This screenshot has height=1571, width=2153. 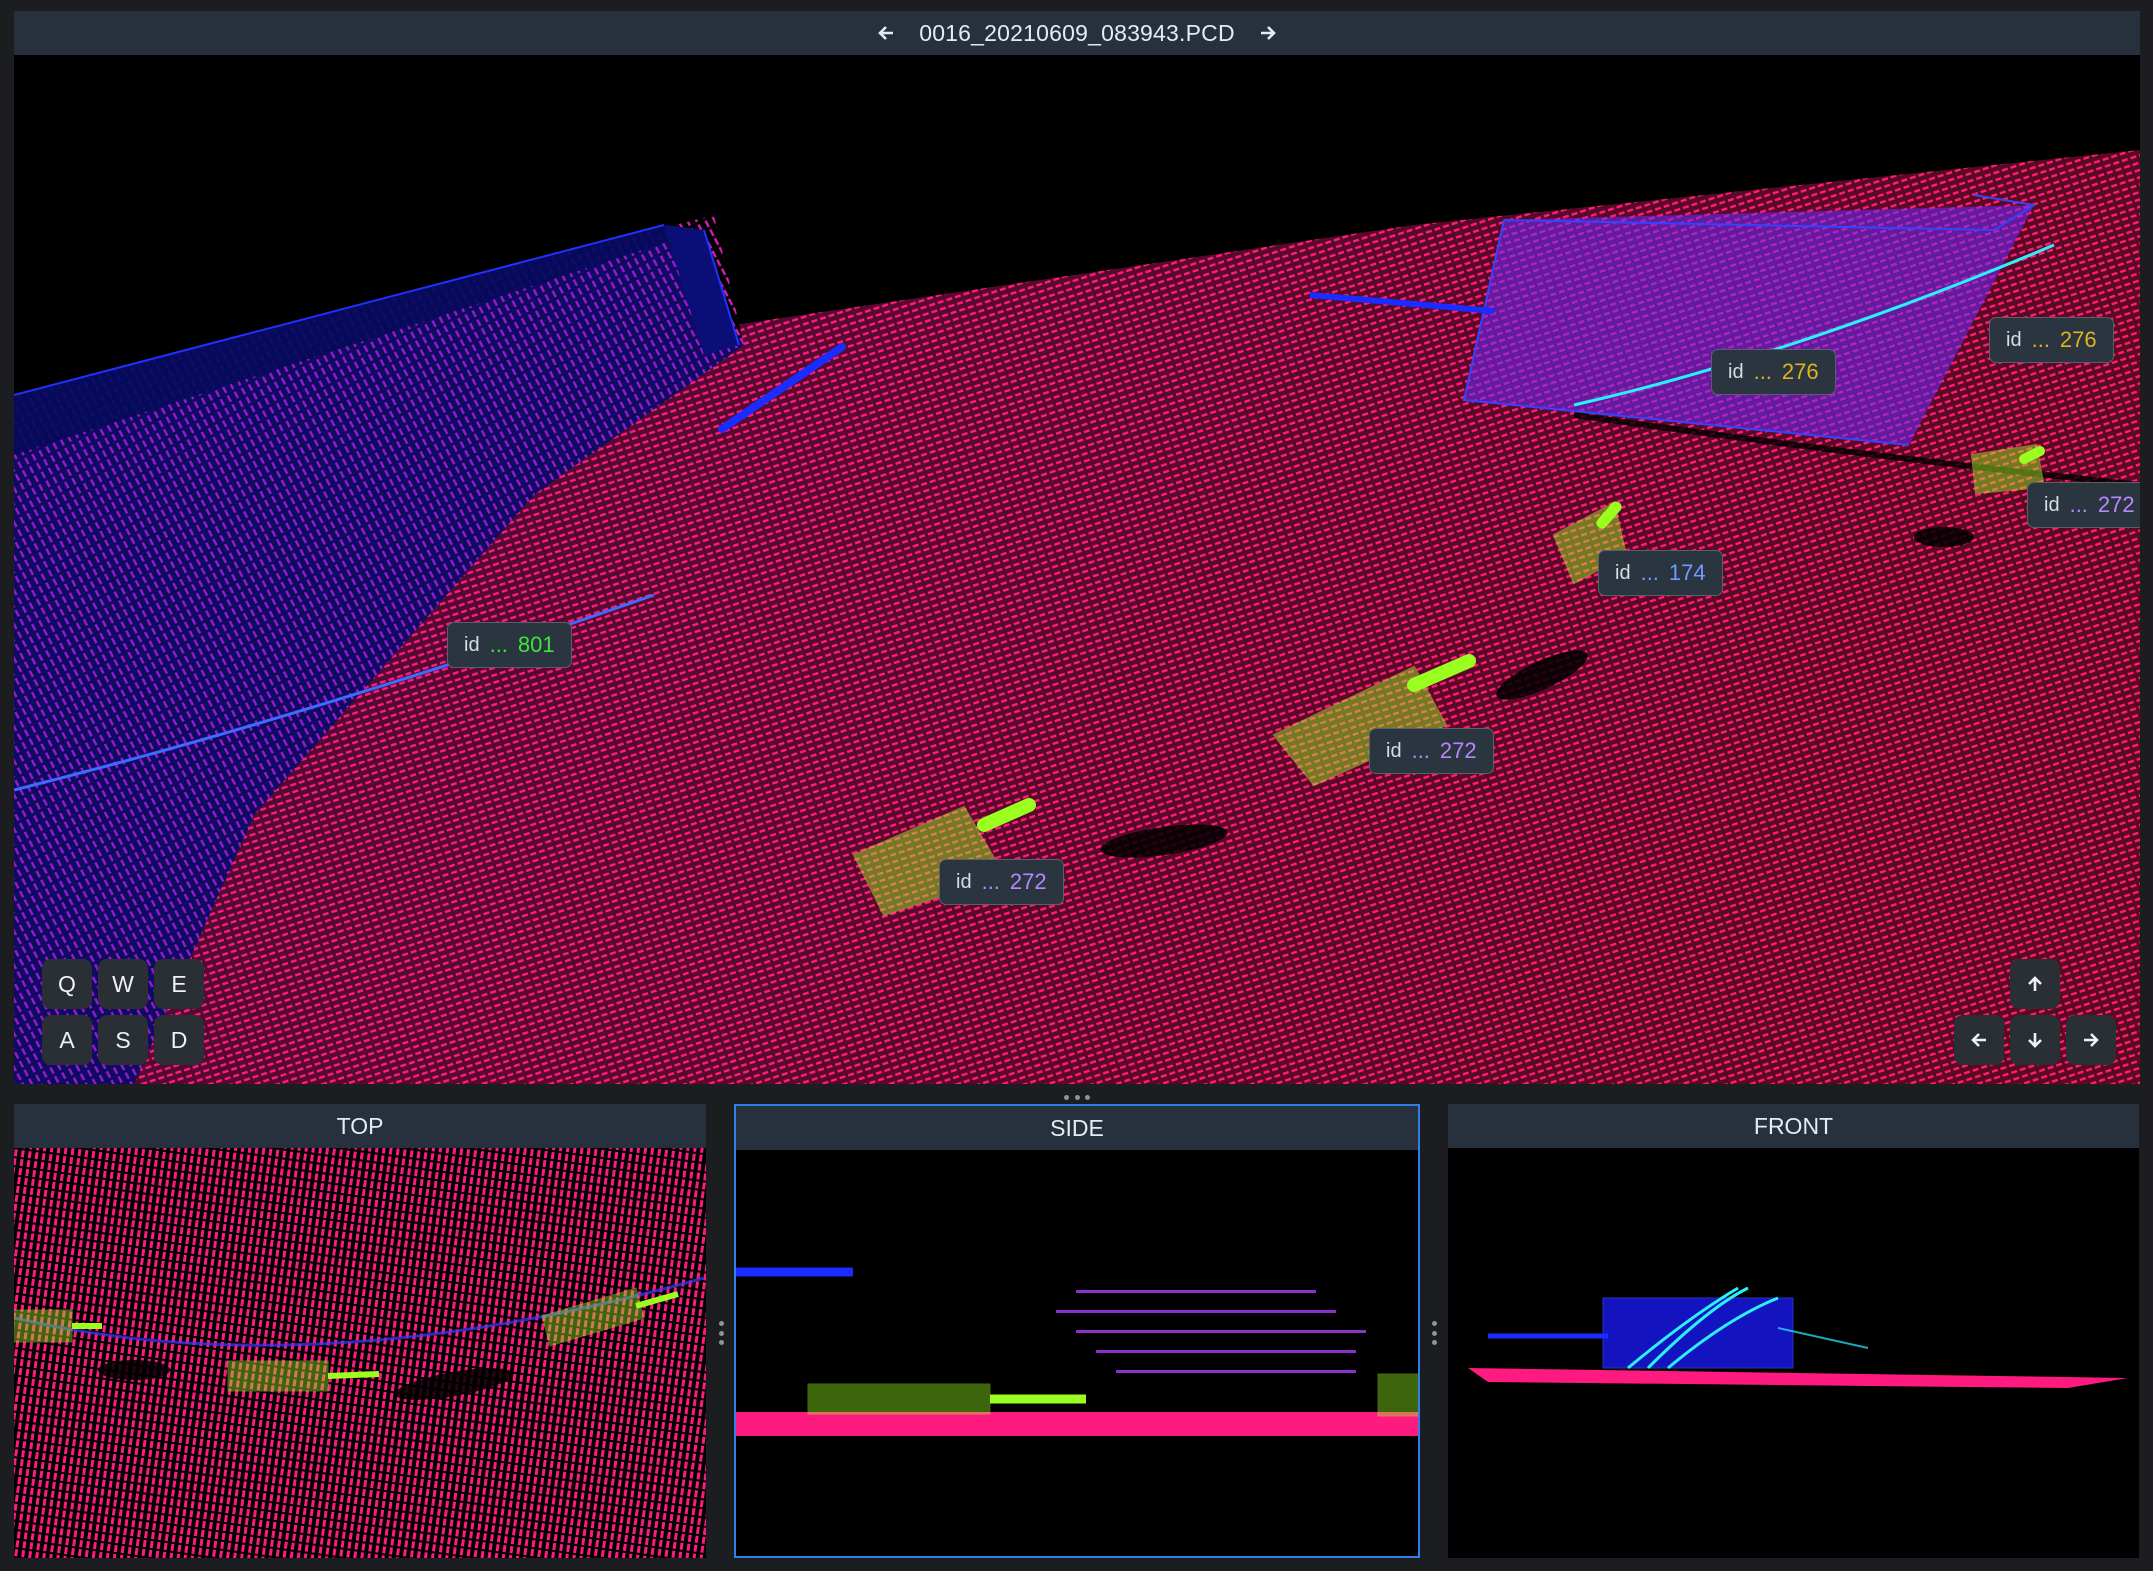 What do you see at coordinates (1944, 537) in the screenshot?
I see `shadow` at bounding box center [1944, 537].